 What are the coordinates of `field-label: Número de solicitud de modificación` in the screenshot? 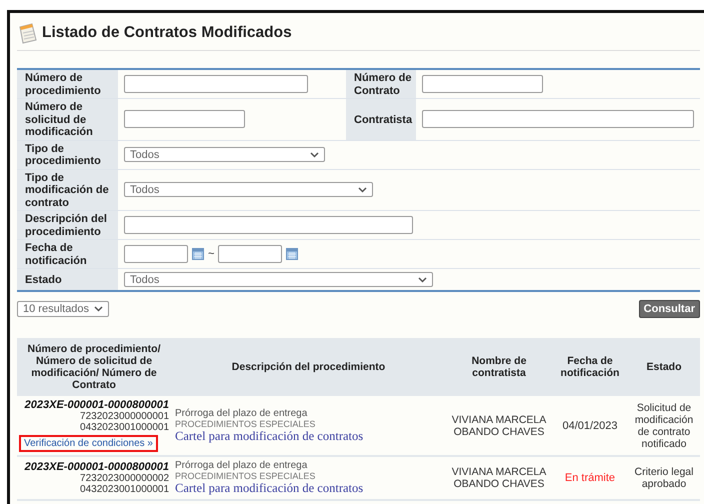 It's located at (67, 119).